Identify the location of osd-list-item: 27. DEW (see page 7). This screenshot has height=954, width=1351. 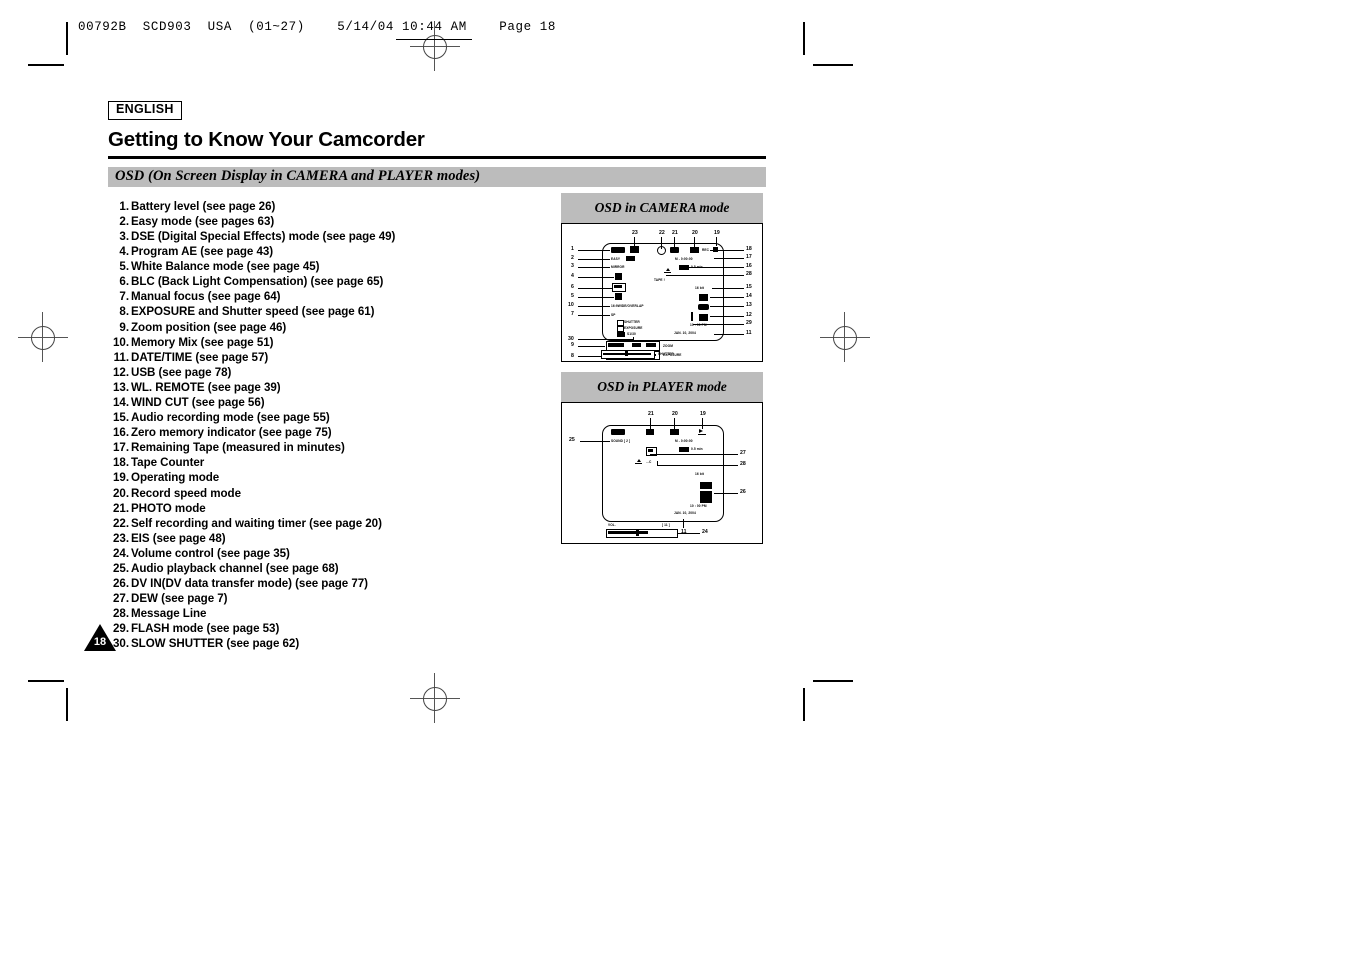
(438, 598).